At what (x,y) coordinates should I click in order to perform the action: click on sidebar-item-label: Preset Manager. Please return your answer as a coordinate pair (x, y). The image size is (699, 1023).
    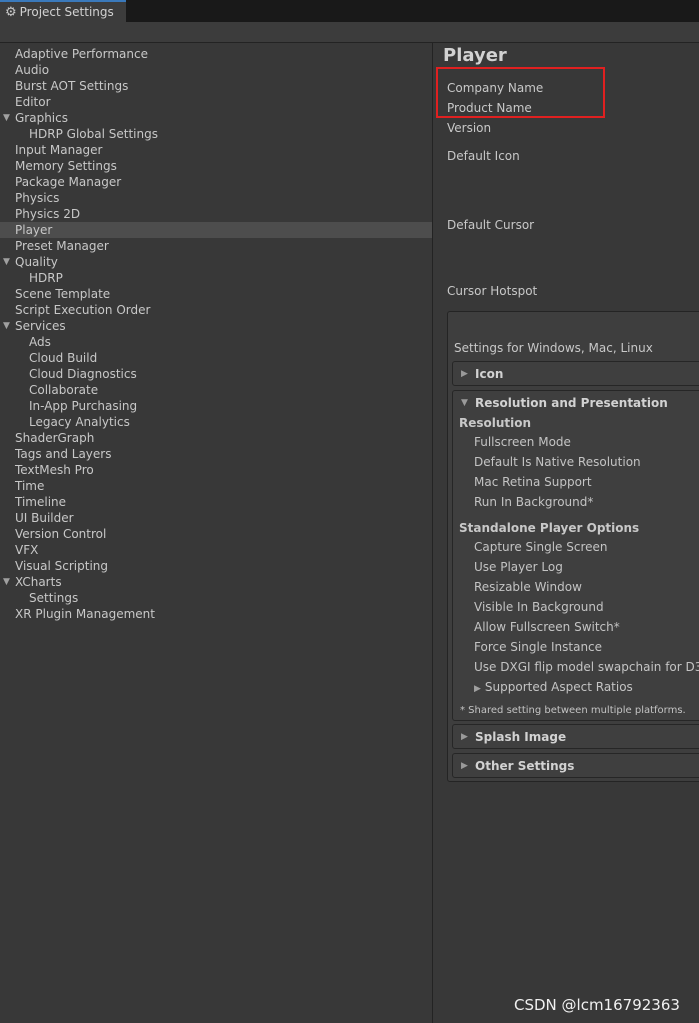
    Looking at the image, I should click on (62, 246).